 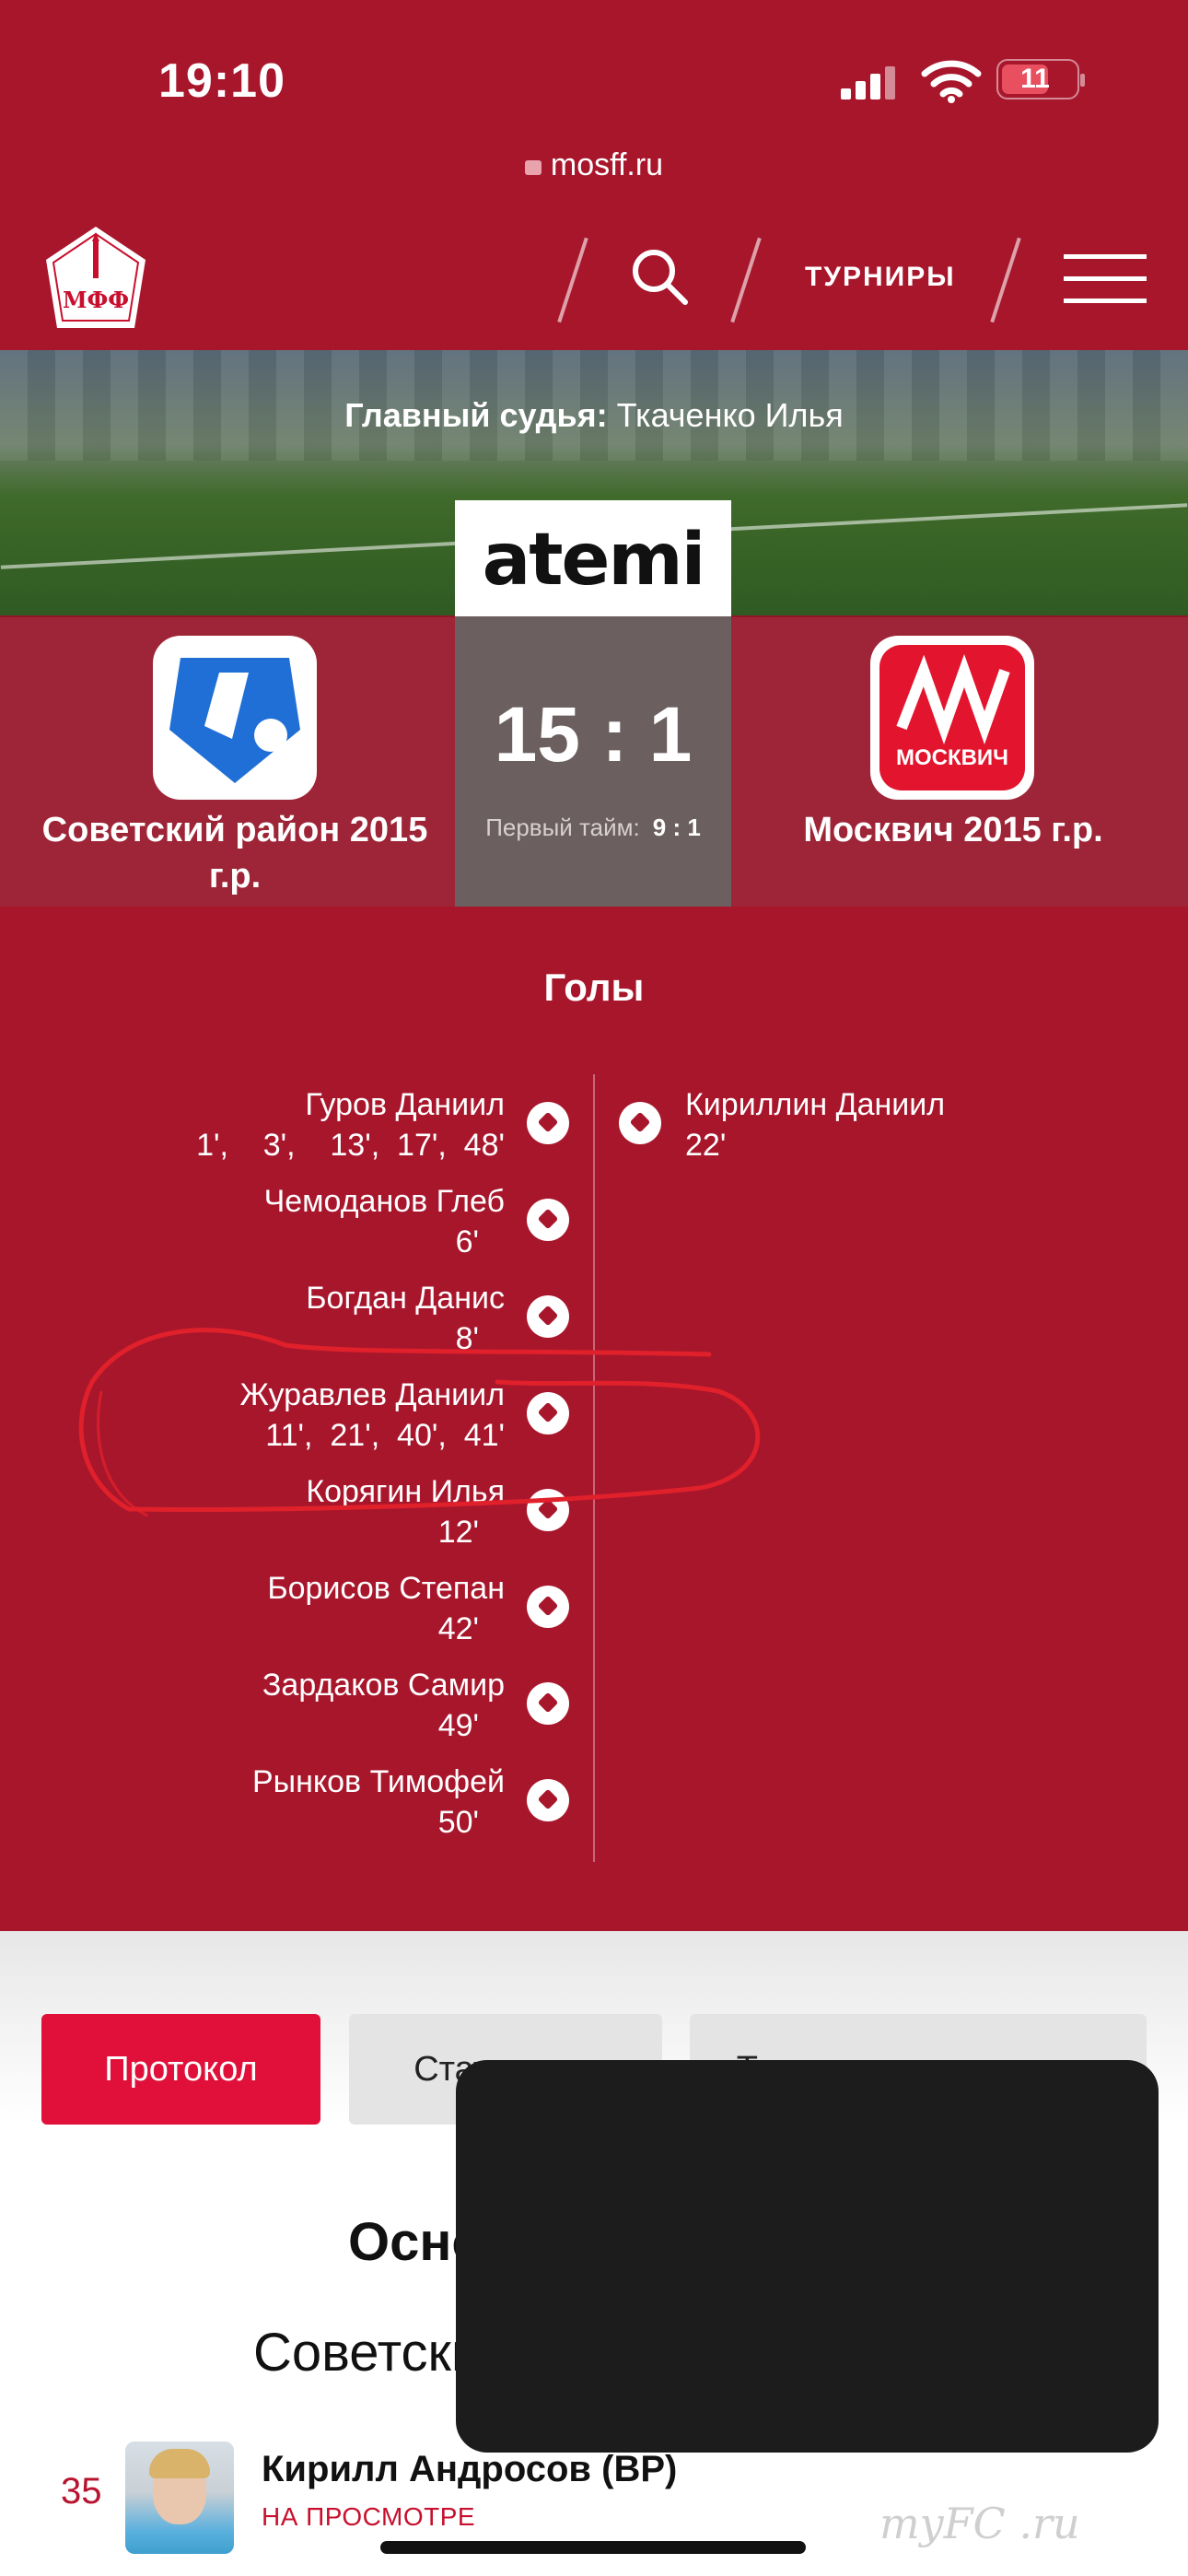 I want to click on goal-row-away: Кириллин Даниил 22', so click(x=893, y=1133).